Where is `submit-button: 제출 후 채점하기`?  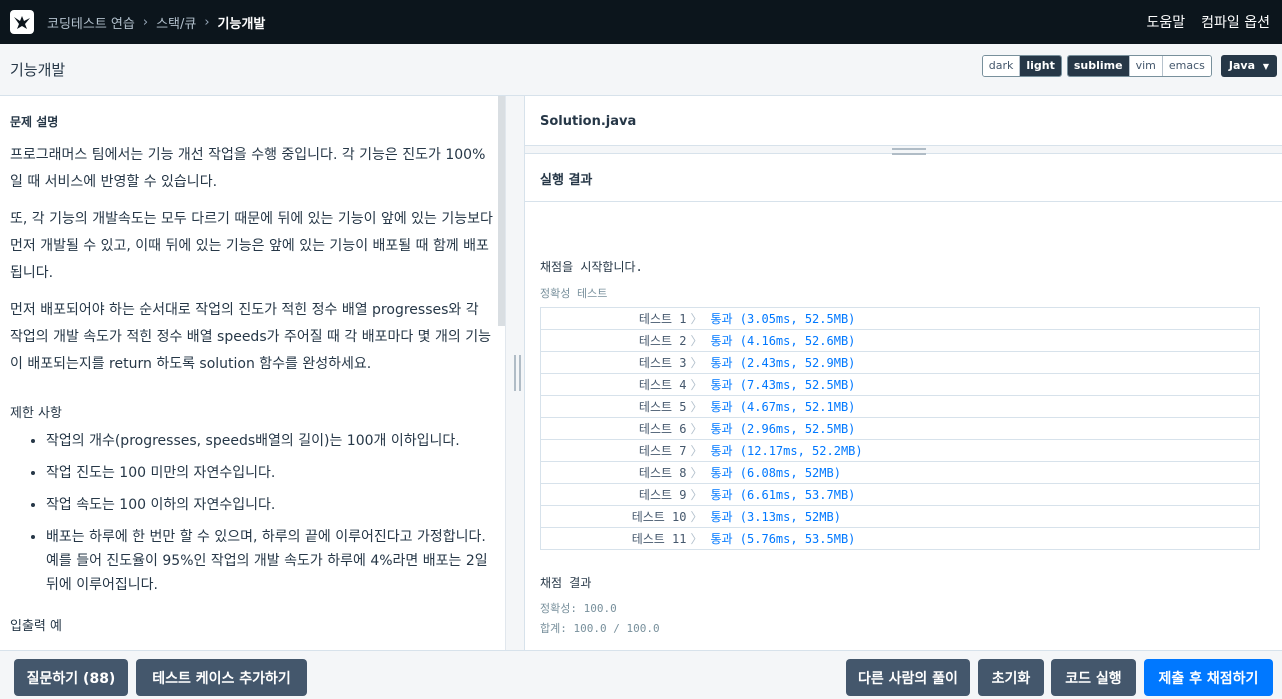 submit-button: 제출 후 채점하기 is located at coordinates (1208, 677).